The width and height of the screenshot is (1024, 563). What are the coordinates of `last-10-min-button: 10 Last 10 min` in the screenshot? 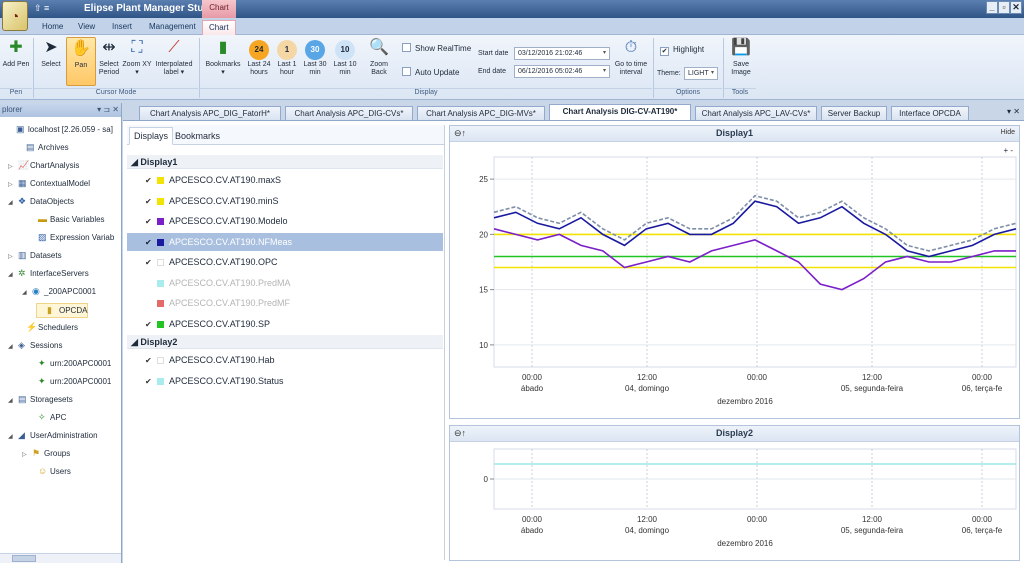 It's located at (345, 57).